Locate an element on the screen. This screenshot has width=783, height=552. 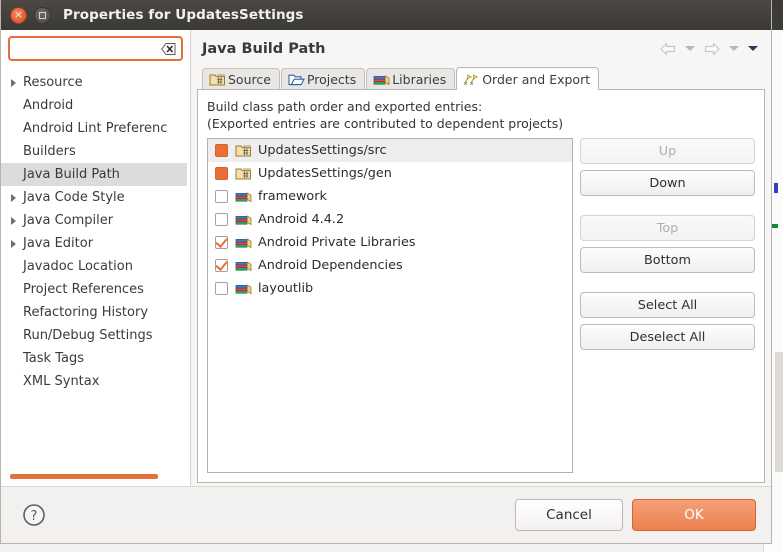
tab-label: Order and Export is located at coordinates (536, 79).